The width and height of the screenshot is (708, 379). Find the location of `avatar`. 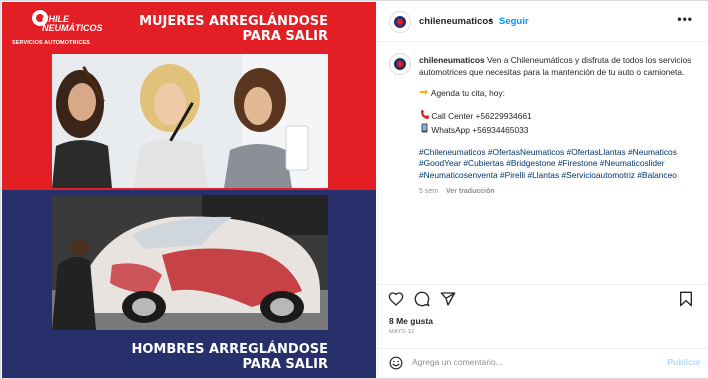

avatar is located at coordinates (400, 22).